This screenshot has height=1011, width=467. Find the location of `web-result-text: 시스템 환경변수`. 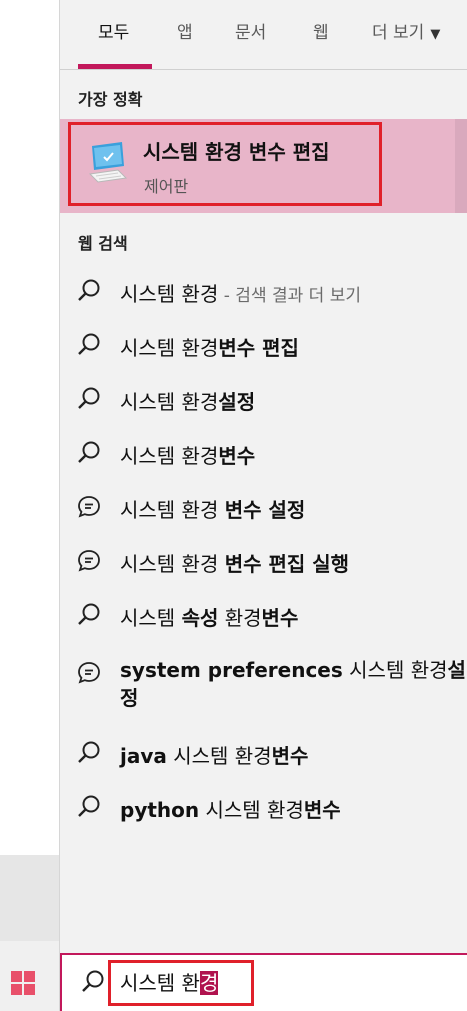

web-result-text: 시스템 환경변수 is located at coordinates (188, 456).